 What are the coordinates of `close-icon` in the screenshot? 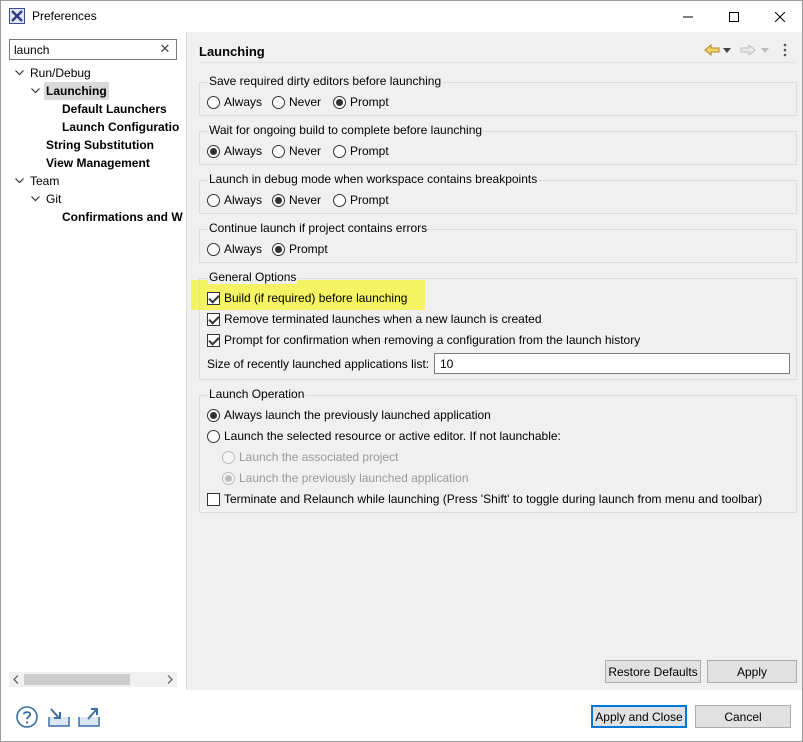 It's located at (780, 16).